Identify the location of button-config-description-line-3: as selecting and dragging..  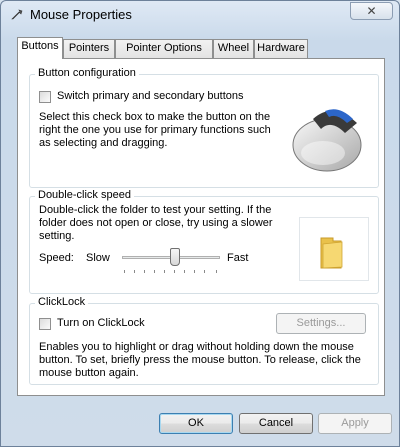
(103, 143).